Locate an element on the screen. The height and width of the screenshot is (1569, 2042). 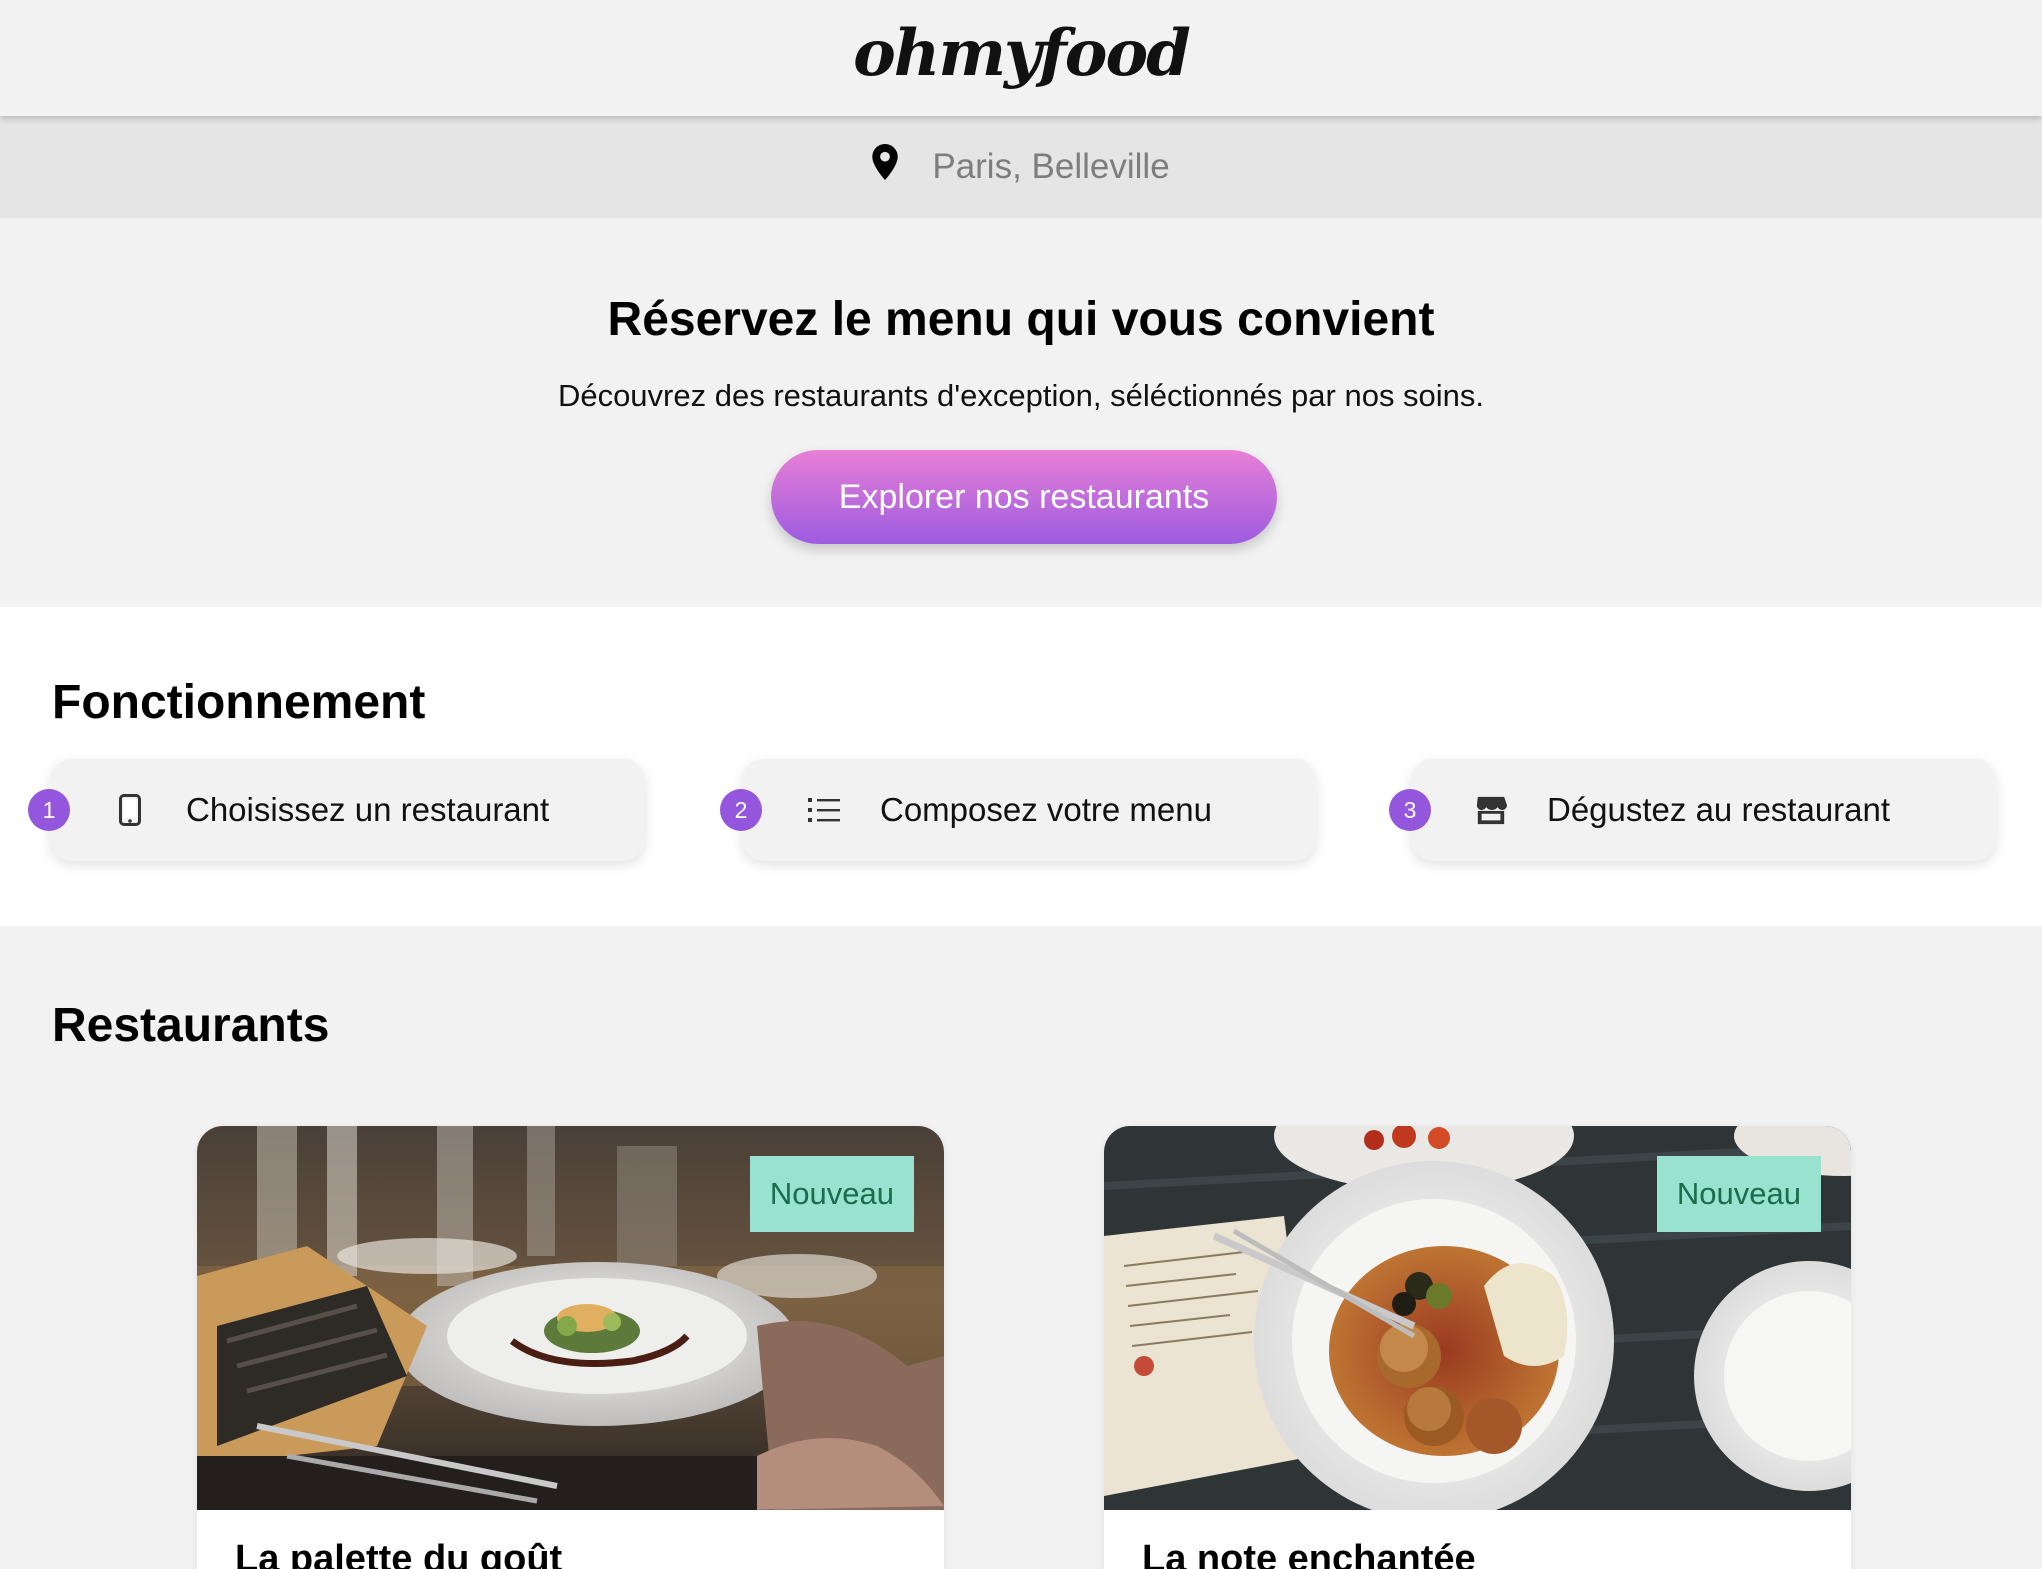
step-label: Composez votre menu is located at coordinates (1046, 809).